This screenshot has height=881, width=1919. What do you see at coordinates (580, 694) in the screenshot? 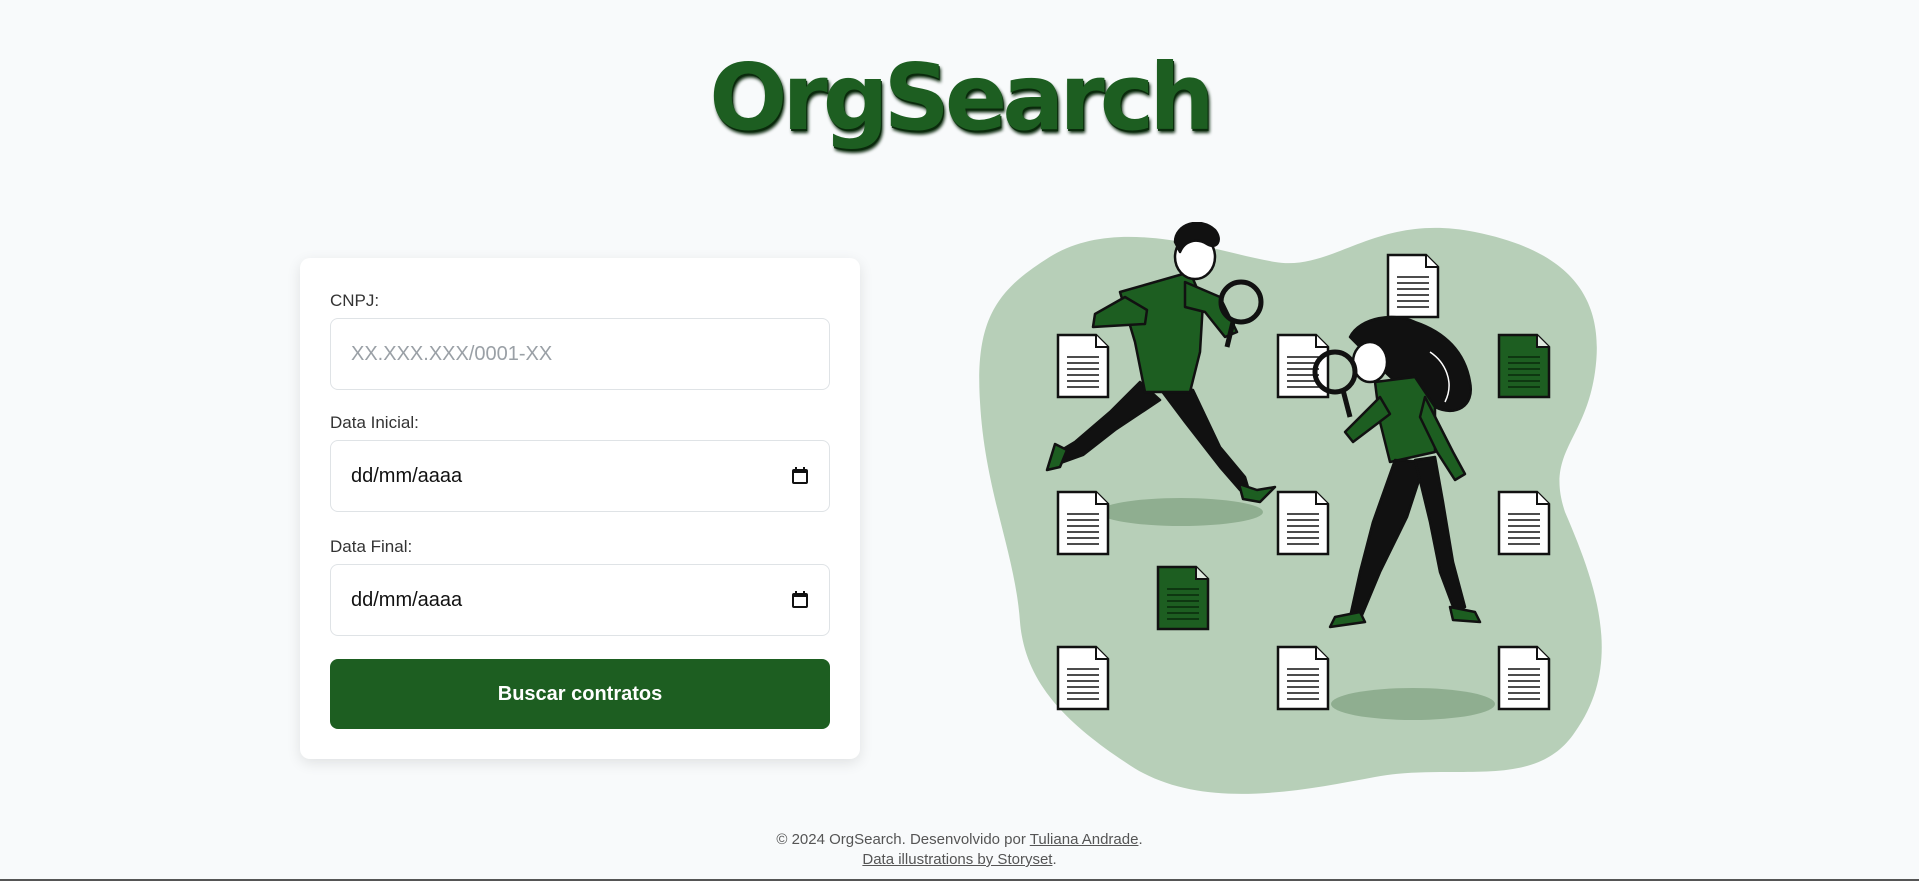
I see `search-contracts-button: Buscar contratos` at bounding box center [580, 694].